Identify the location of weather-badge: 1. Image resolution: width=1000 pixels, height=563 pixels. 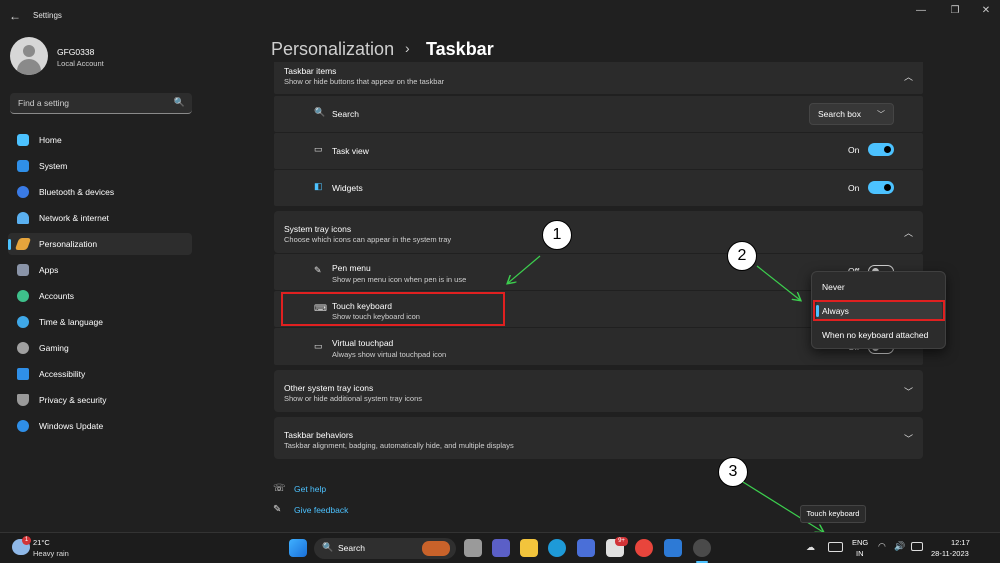
(26, 540).